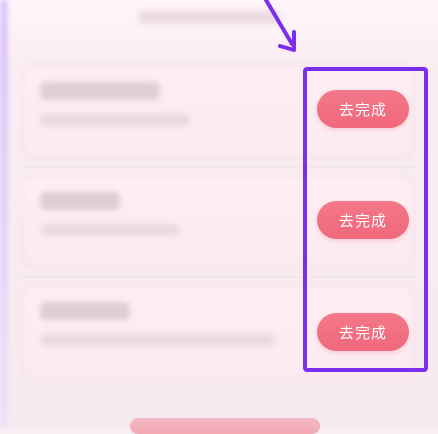  What do you see at coordinates (225, 426) in the screenshot?
I see `bottom-action-button-partial` at bounding box center [225, 426].